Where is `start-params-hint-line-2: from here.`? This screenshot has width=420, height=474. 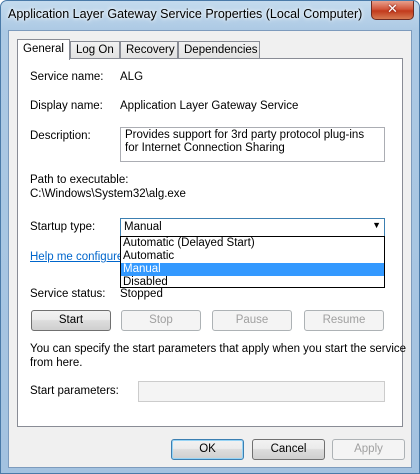
start-params-hint-line-2: from here. is located at coordinates (56, 363).